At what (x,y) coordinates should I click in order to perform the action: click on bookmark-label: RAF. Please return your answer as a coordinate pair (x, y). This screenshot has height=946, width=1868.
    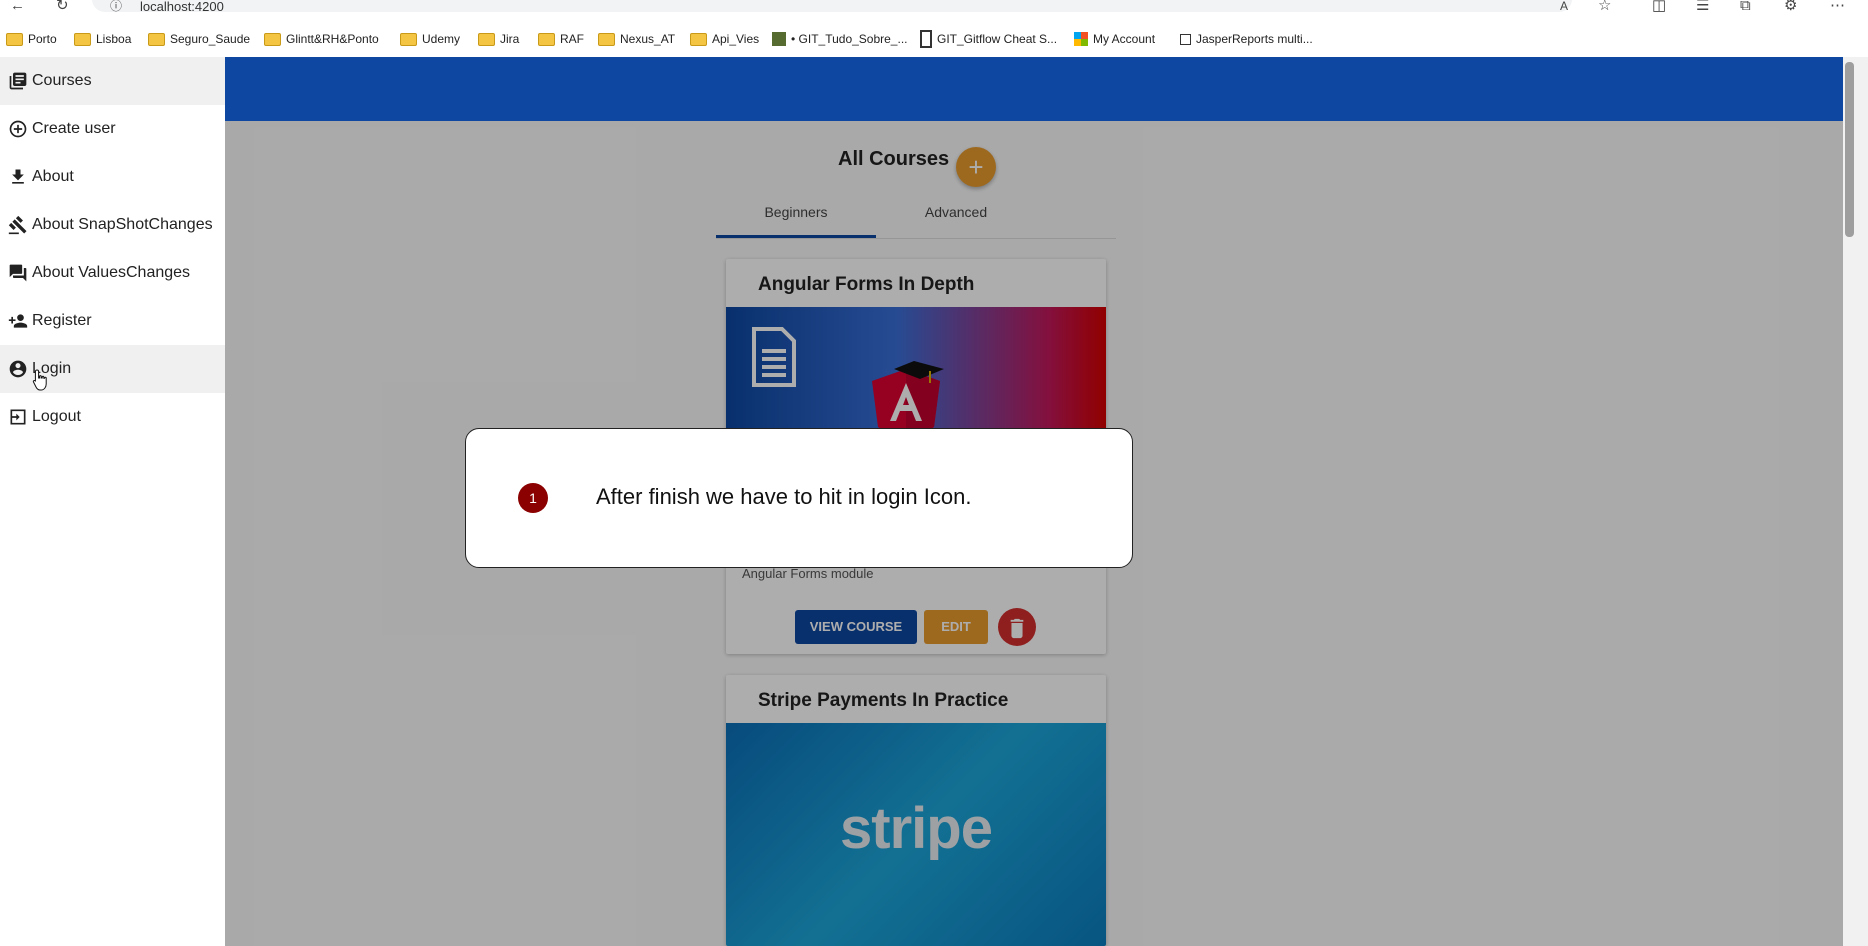
    Looking at the image, I should click on (572, 39).